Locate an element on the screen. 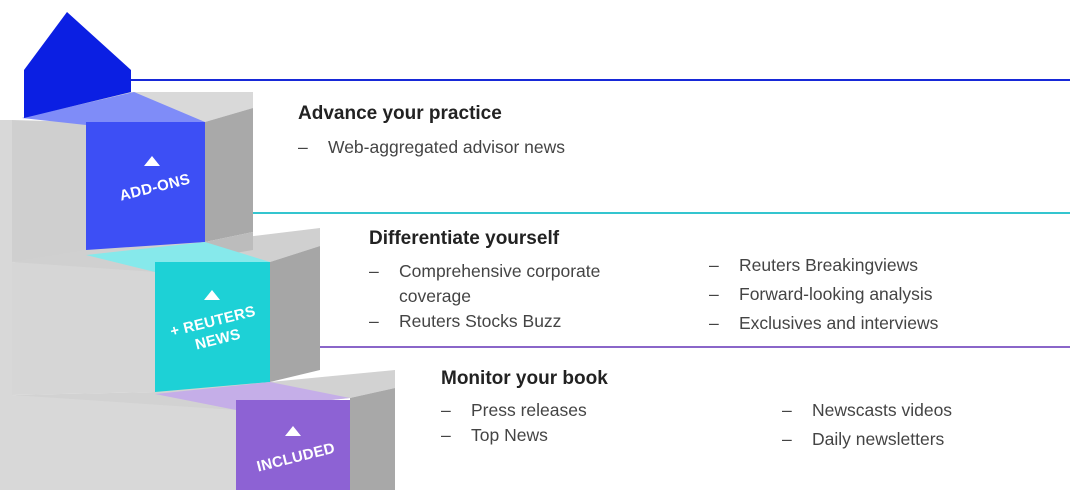 Image resolution: width=1070 pixels, height=490 pixels. stair-middle-right-face is located at coordinates (295, 314).